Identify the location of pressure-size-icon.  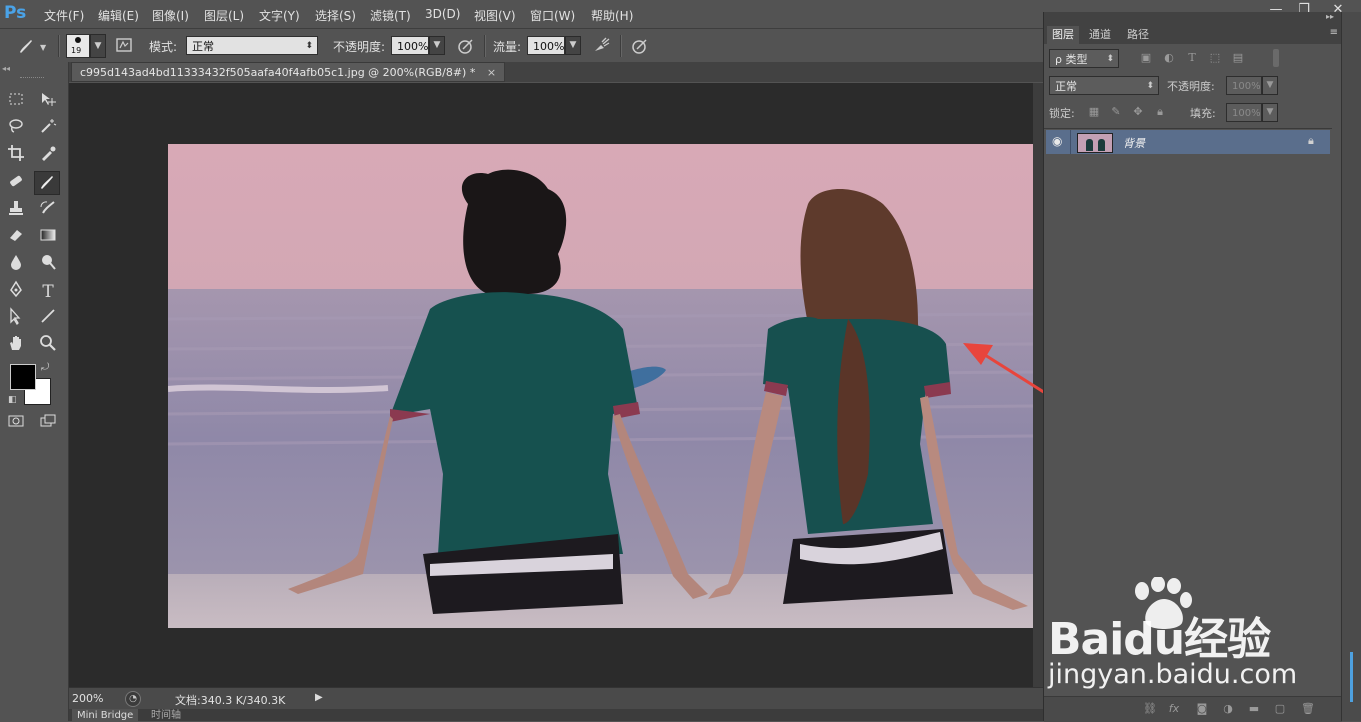
(640, 46).